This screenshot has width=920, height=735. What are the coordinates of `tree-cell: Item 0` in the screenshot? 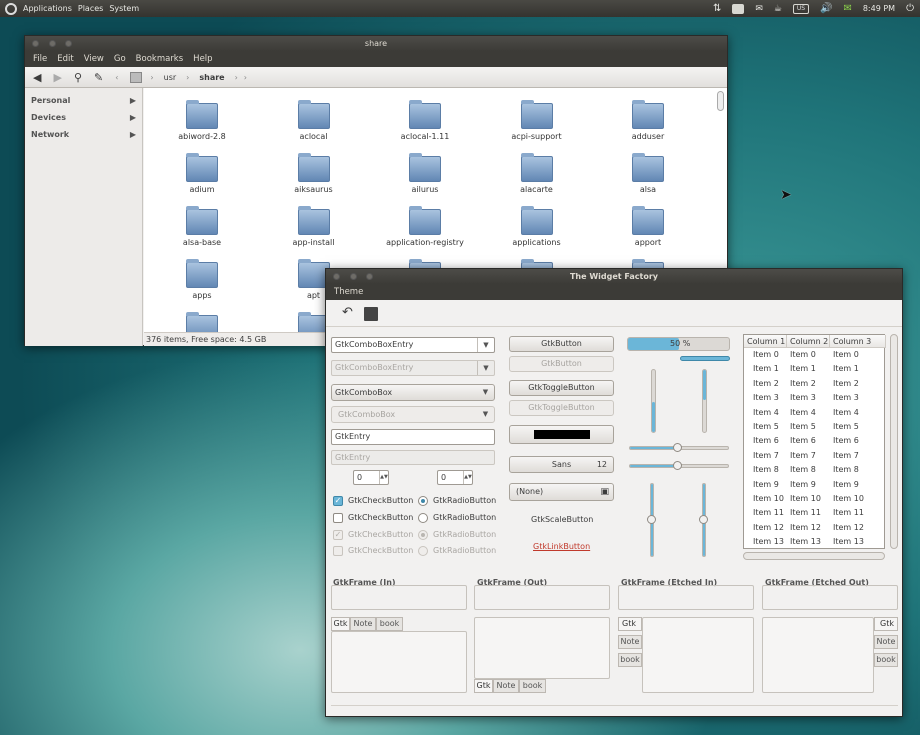 It's located at (841, 354).